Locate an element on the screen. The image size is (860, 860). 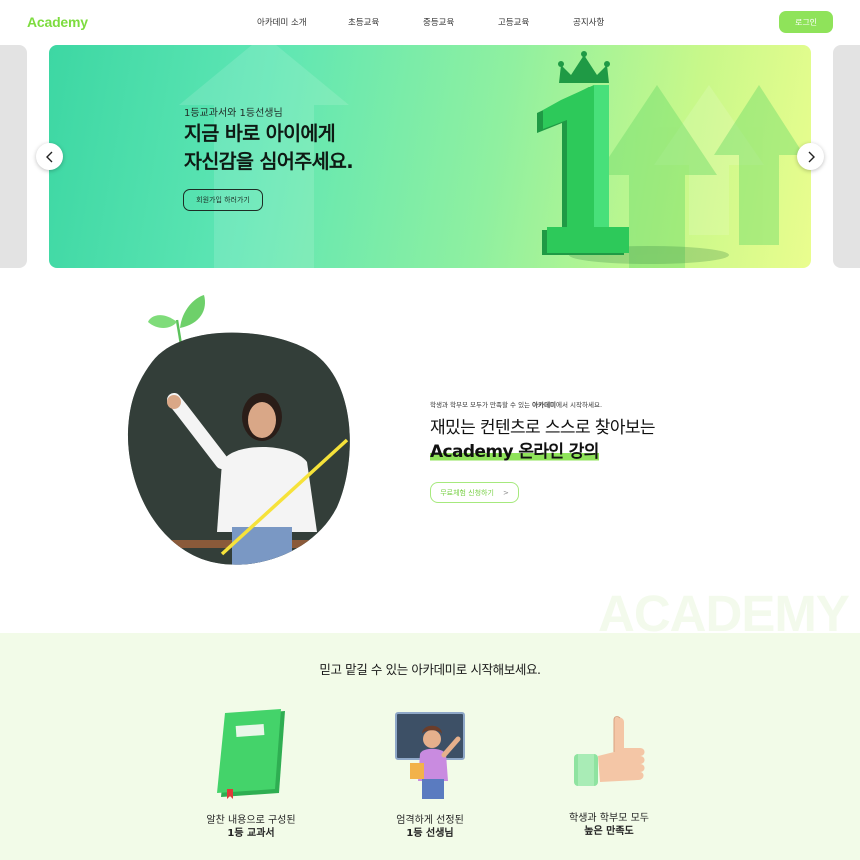
intro-title-line-1: 재밌는 컨텐츠로 스스로 찾아보는 is located at coordinates (543, 428).